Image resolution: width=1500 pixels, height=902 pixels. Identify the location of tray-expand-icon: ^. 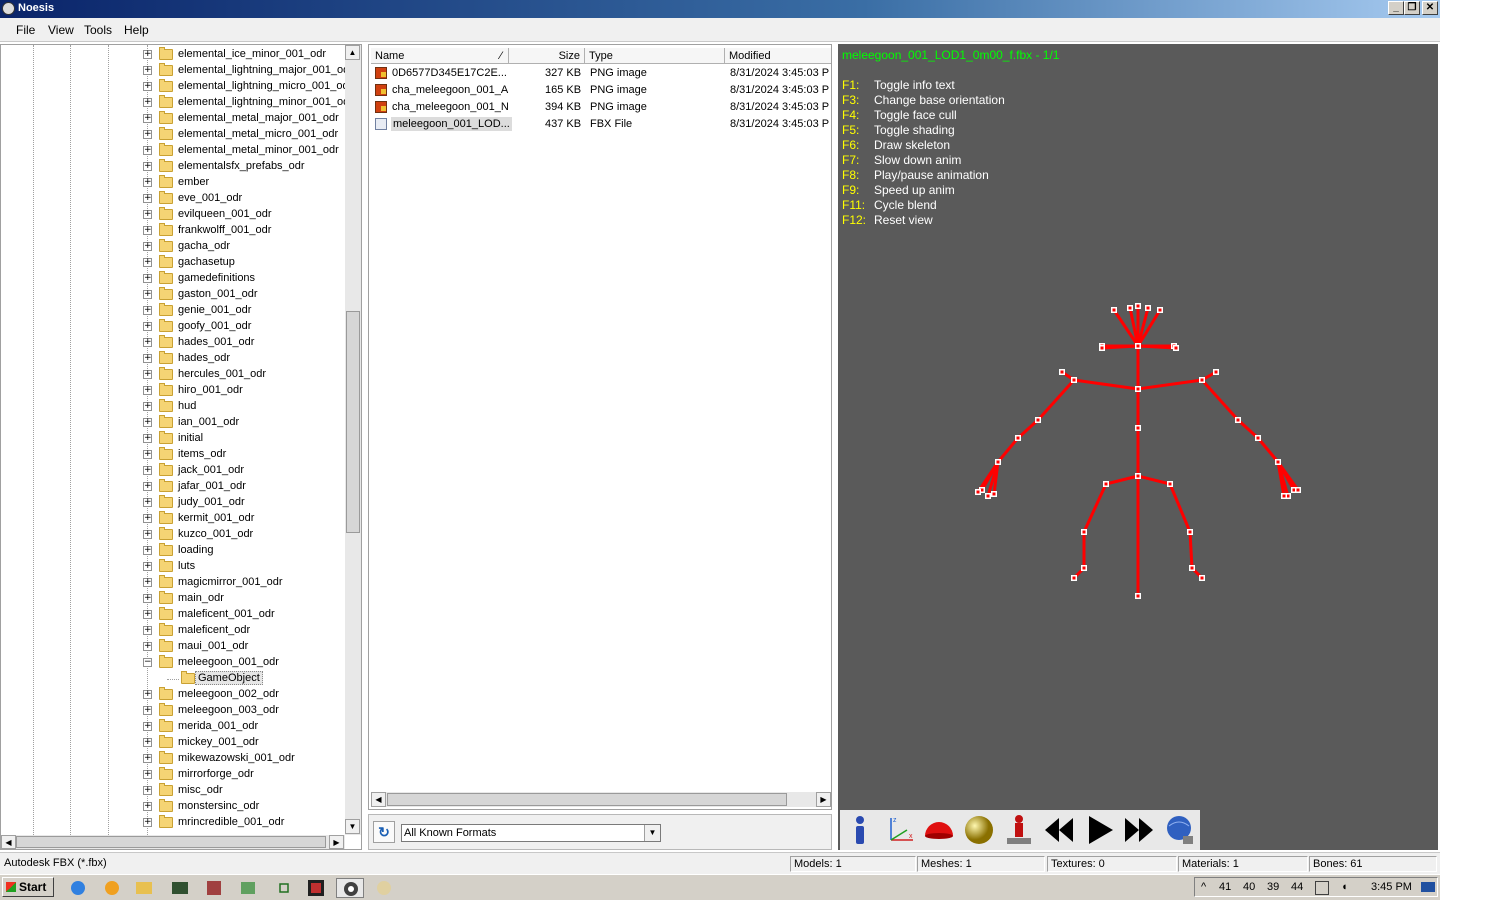
(1203, 887).